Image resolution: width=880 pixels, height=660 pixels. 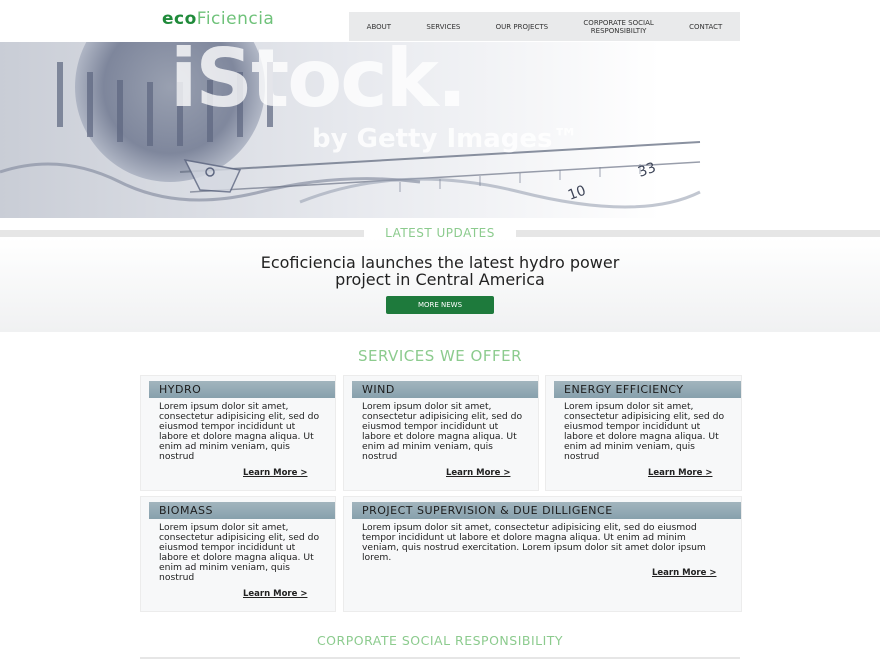 I want to click on more-news-button: MORE NEWS, so click(x=440, y=305).